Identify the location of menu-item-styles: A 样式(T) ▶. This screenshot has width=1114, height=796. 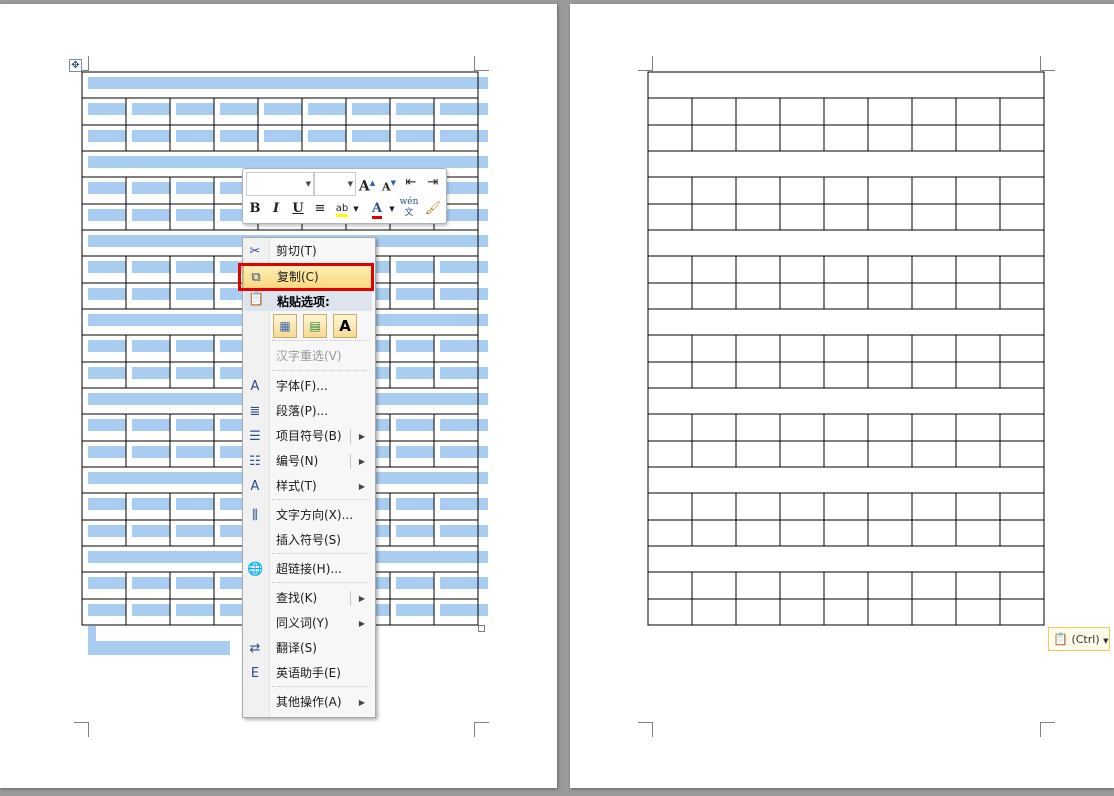
(307, 486).